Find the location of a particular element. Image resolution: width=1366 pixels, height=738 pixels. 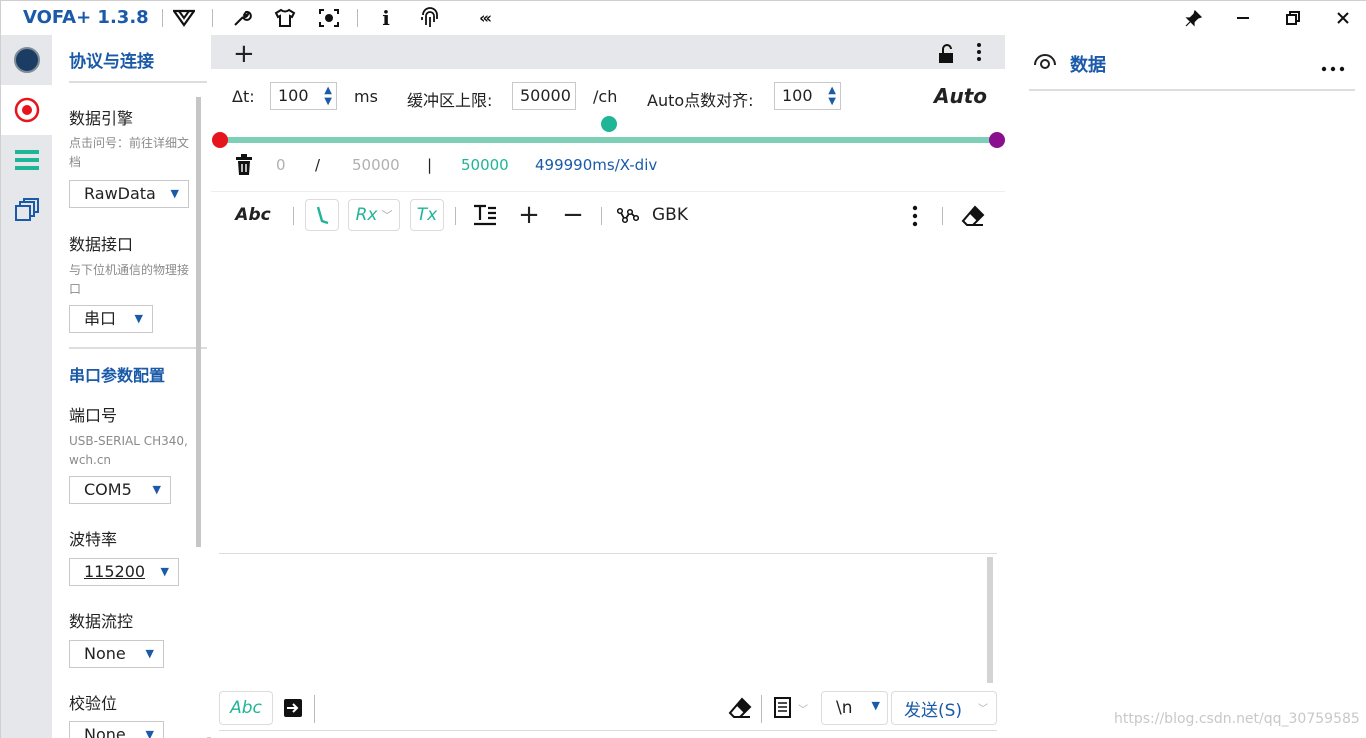

windows-icon is located at coordinates (26, 210).